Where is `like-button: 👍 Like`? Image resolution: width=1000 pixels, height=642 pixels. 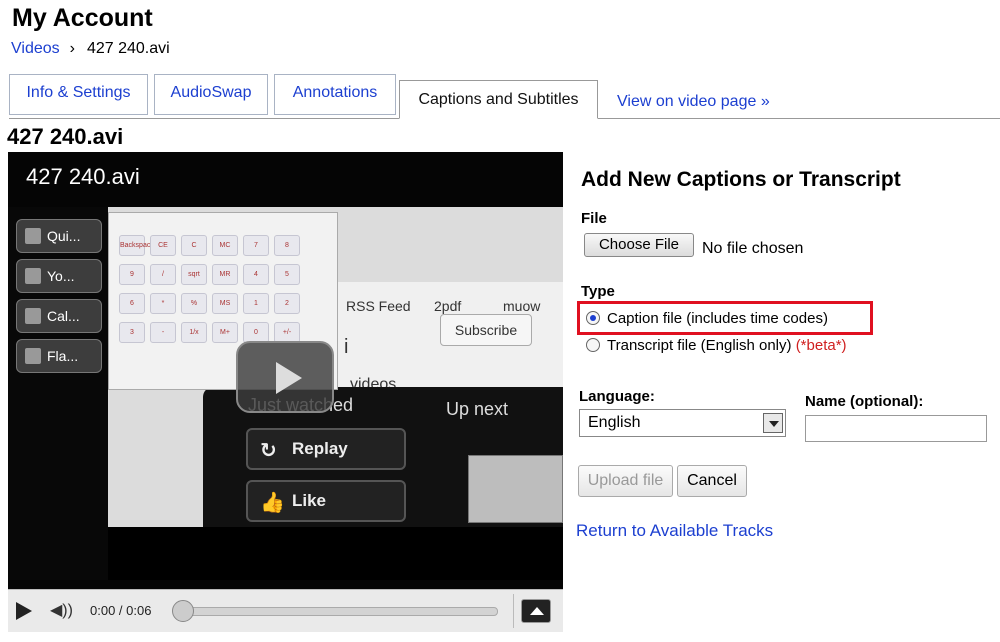 like-button: 👍 Like is located at coordinates (326, 501).